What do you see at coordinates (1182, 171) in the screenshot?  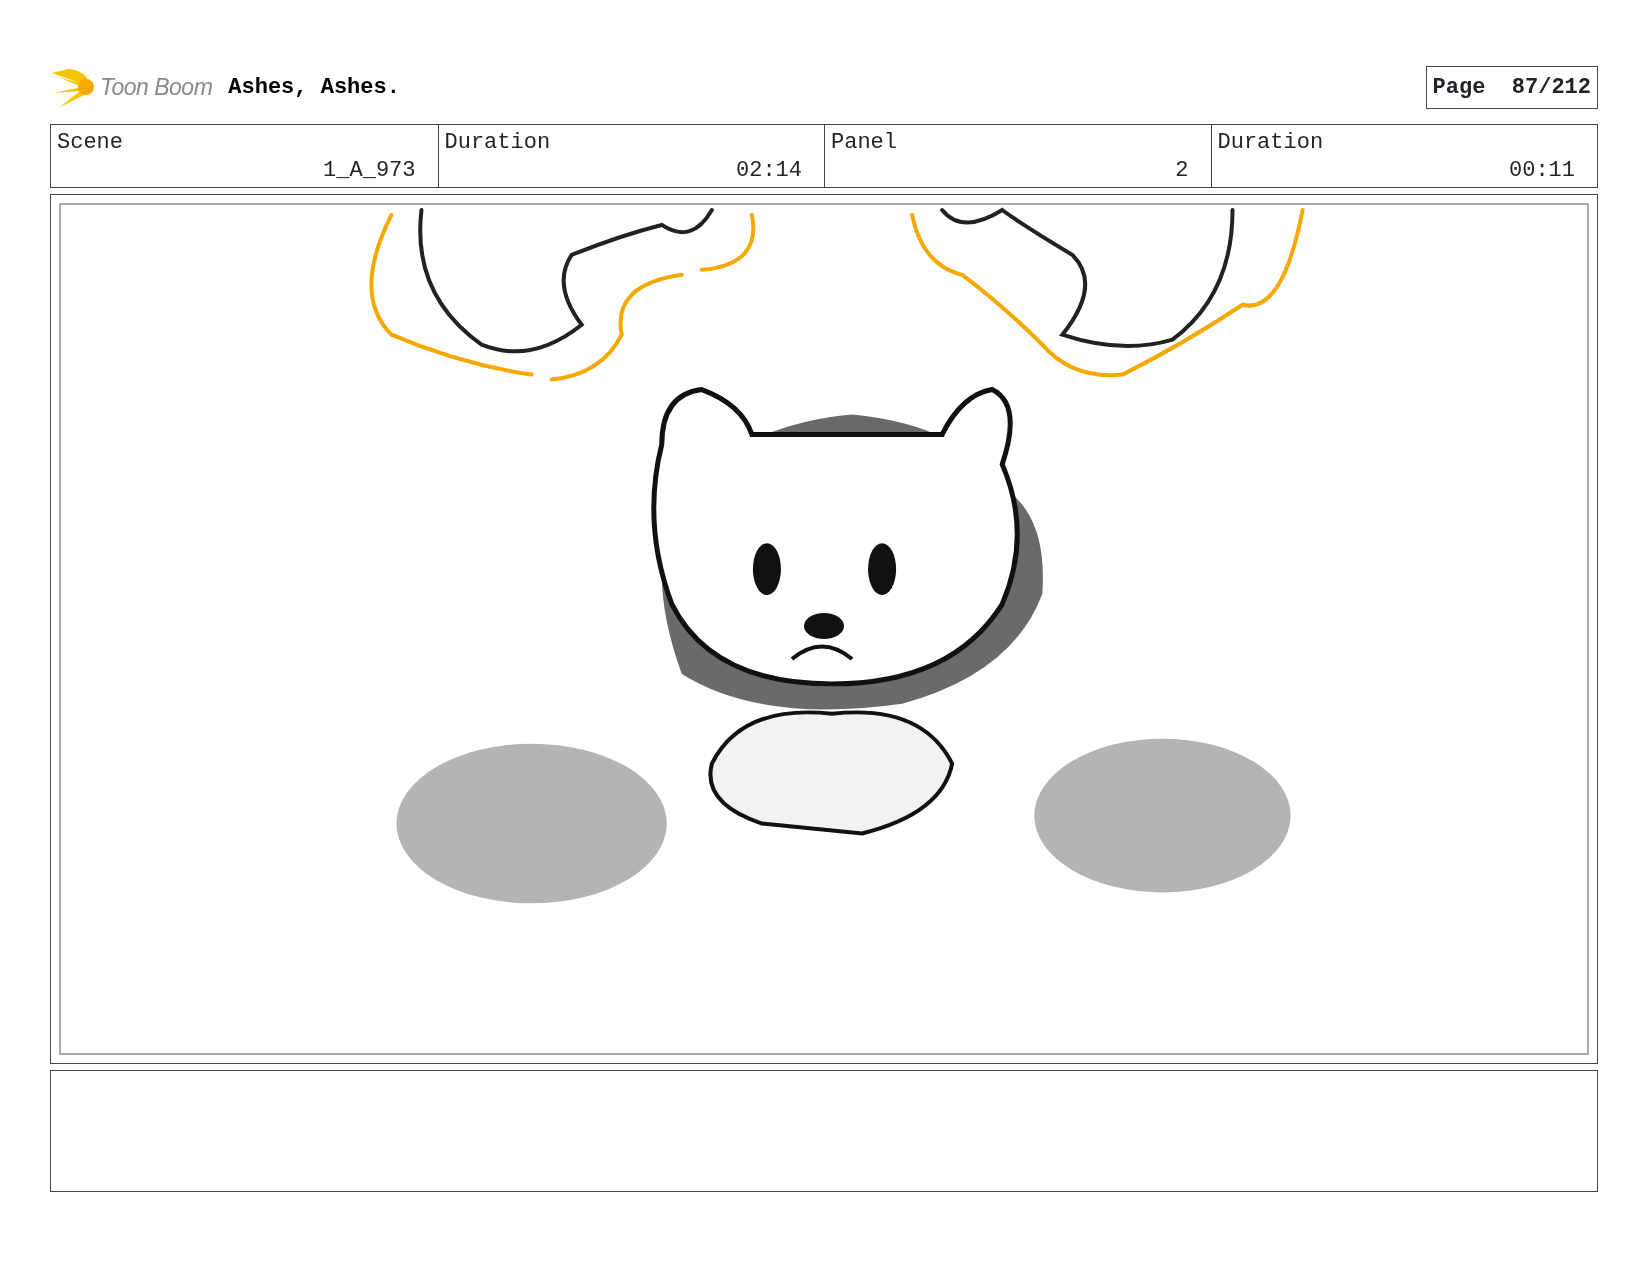 I see `field-value: 2` at bounding box center [1182, 171].